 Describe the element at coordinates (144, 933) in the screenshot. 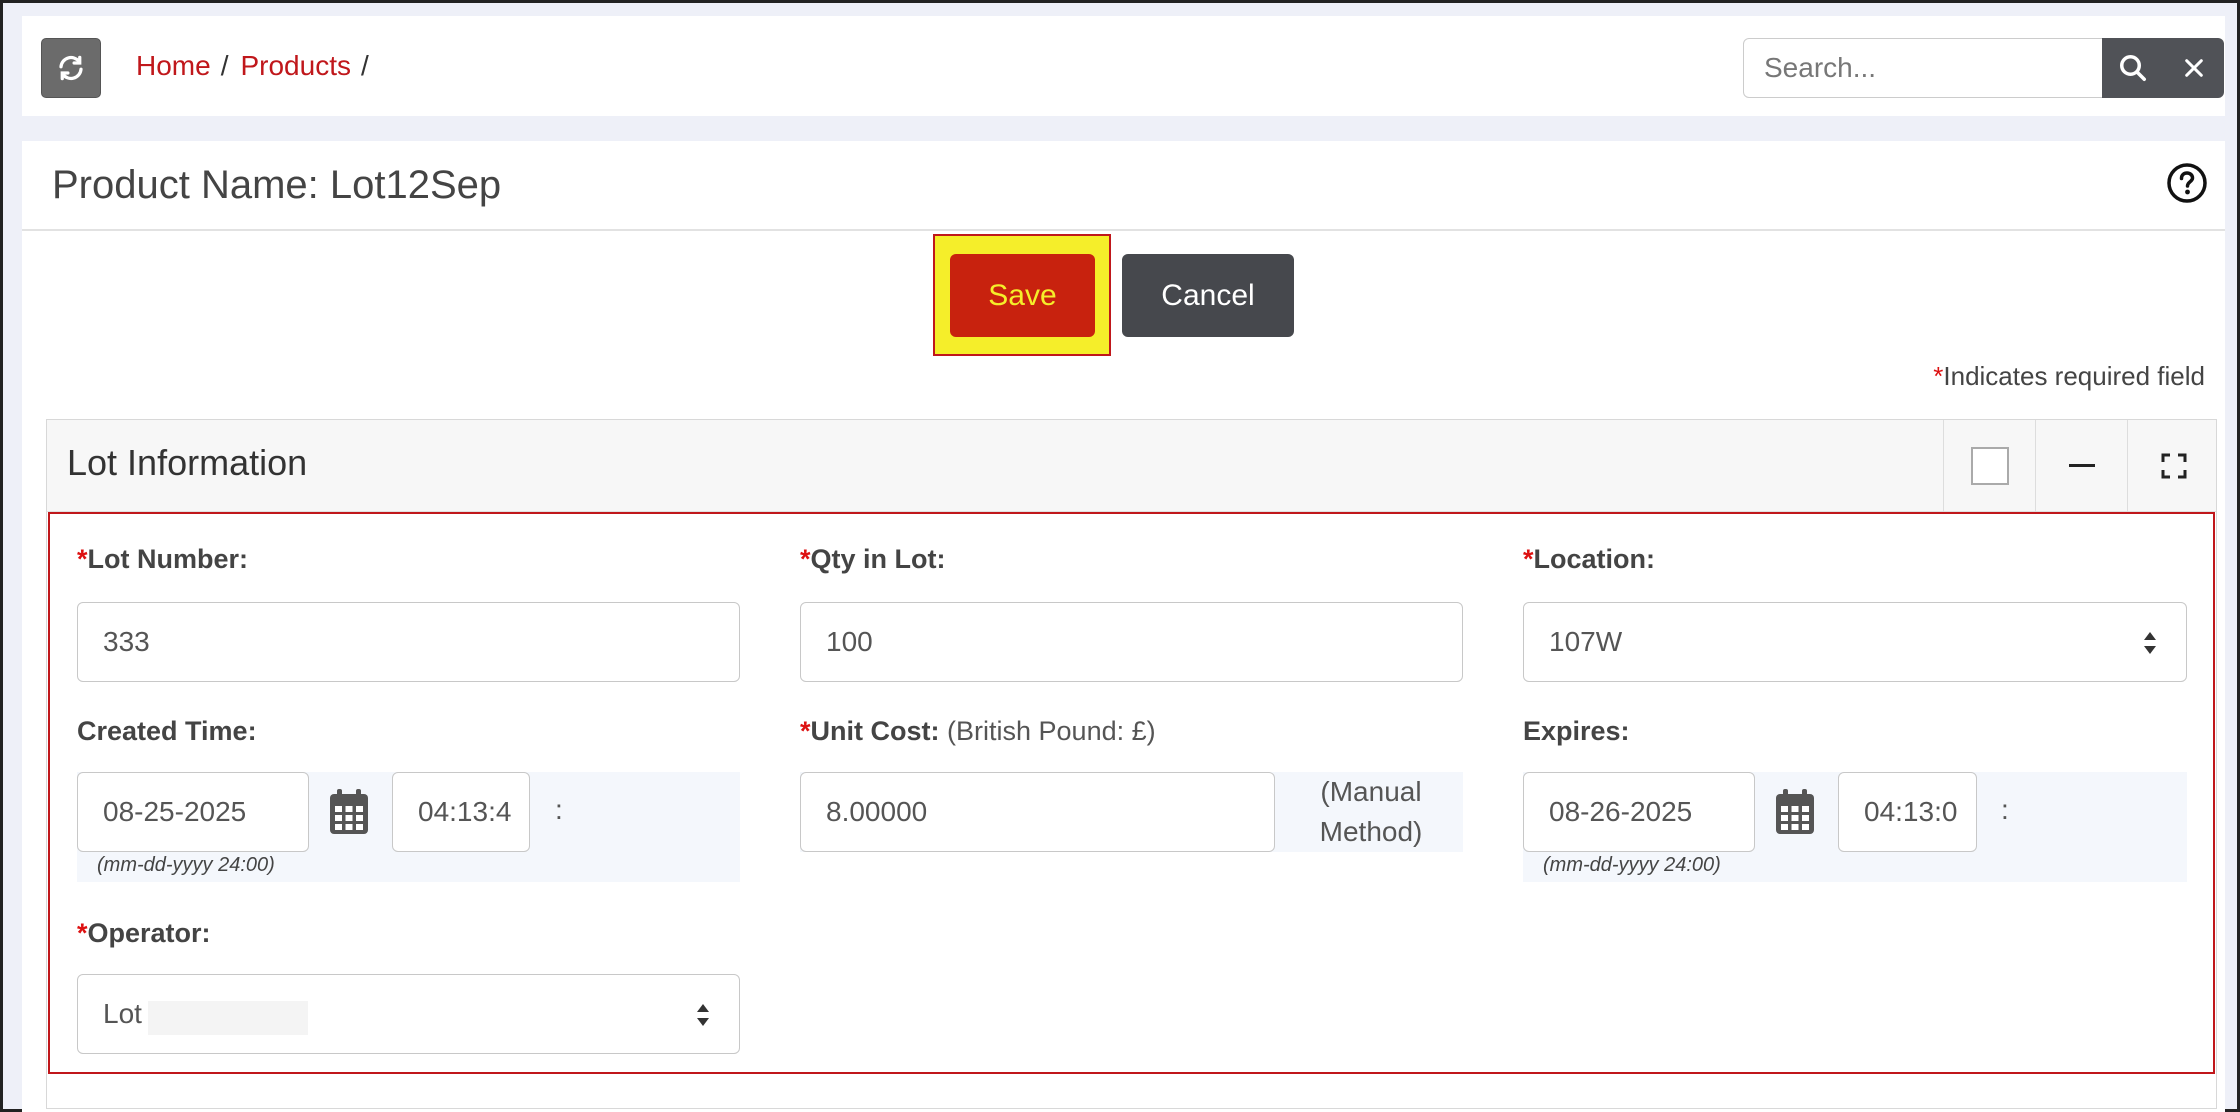

I see `operator-label: *Operator:` at that location.